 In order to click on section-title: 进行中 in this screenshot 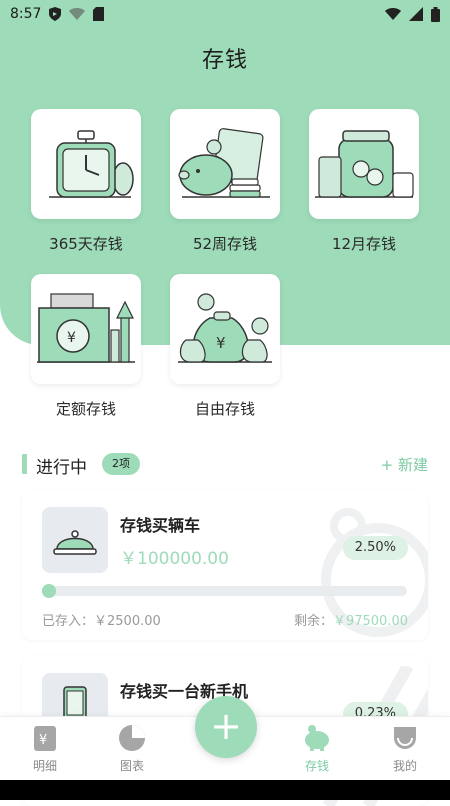, I will do `click(61, 468)`.